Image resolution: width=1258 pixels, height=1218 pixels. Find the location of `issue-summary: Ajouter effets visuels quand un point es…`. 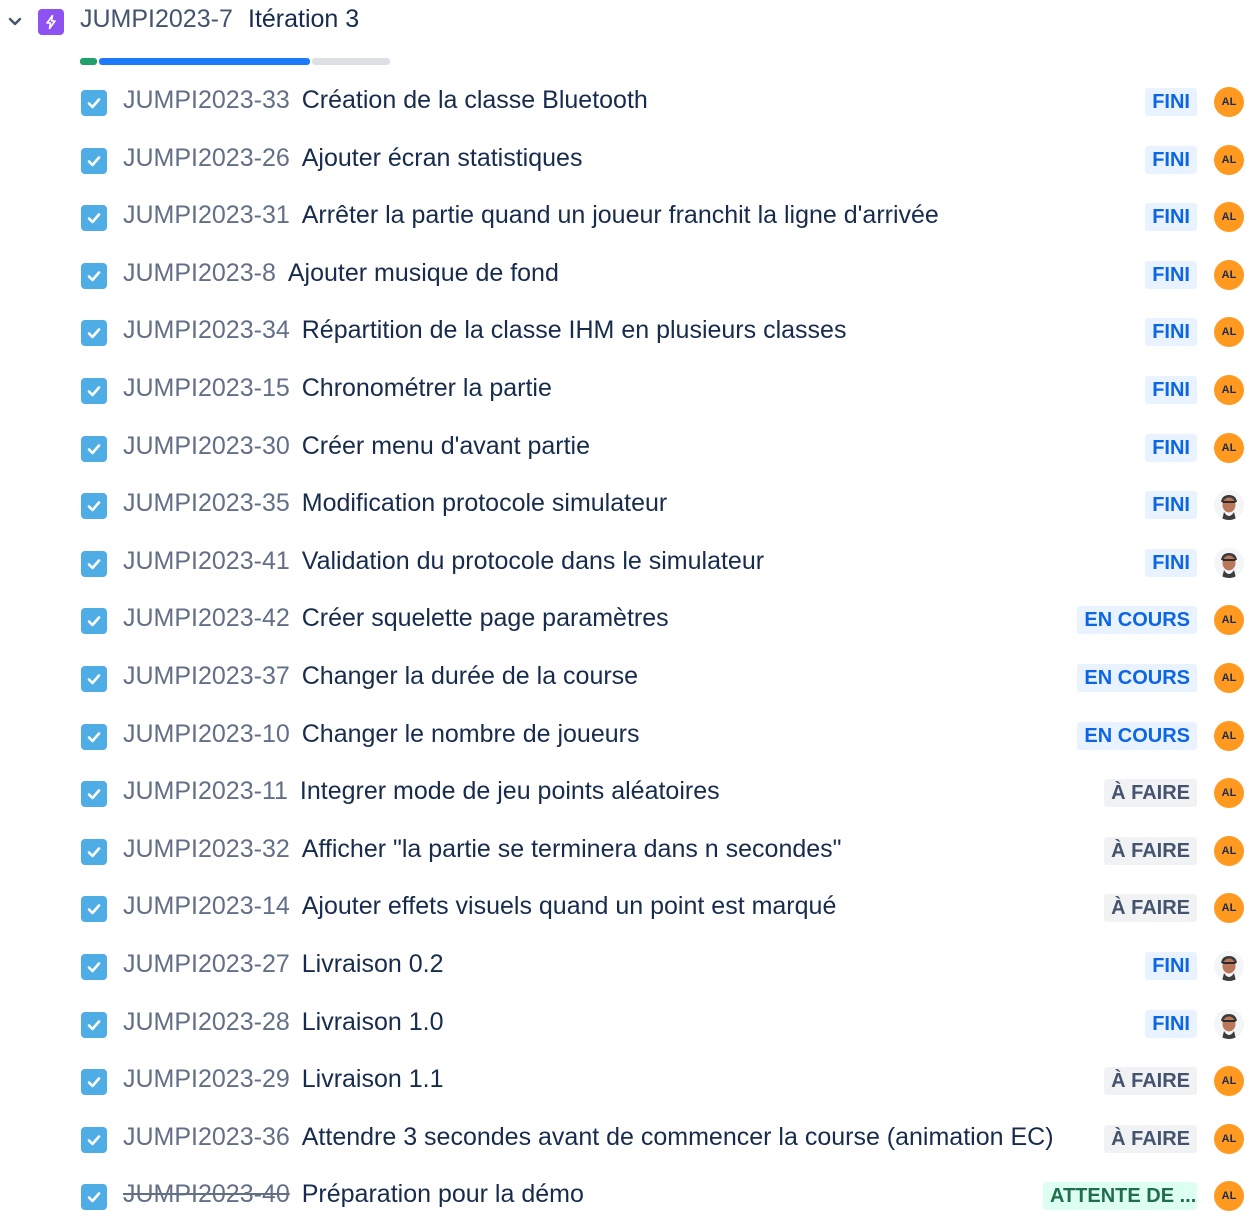

issue-summary: Ajouter effets visuels quand un point es… is located at coordinates (569, 906).